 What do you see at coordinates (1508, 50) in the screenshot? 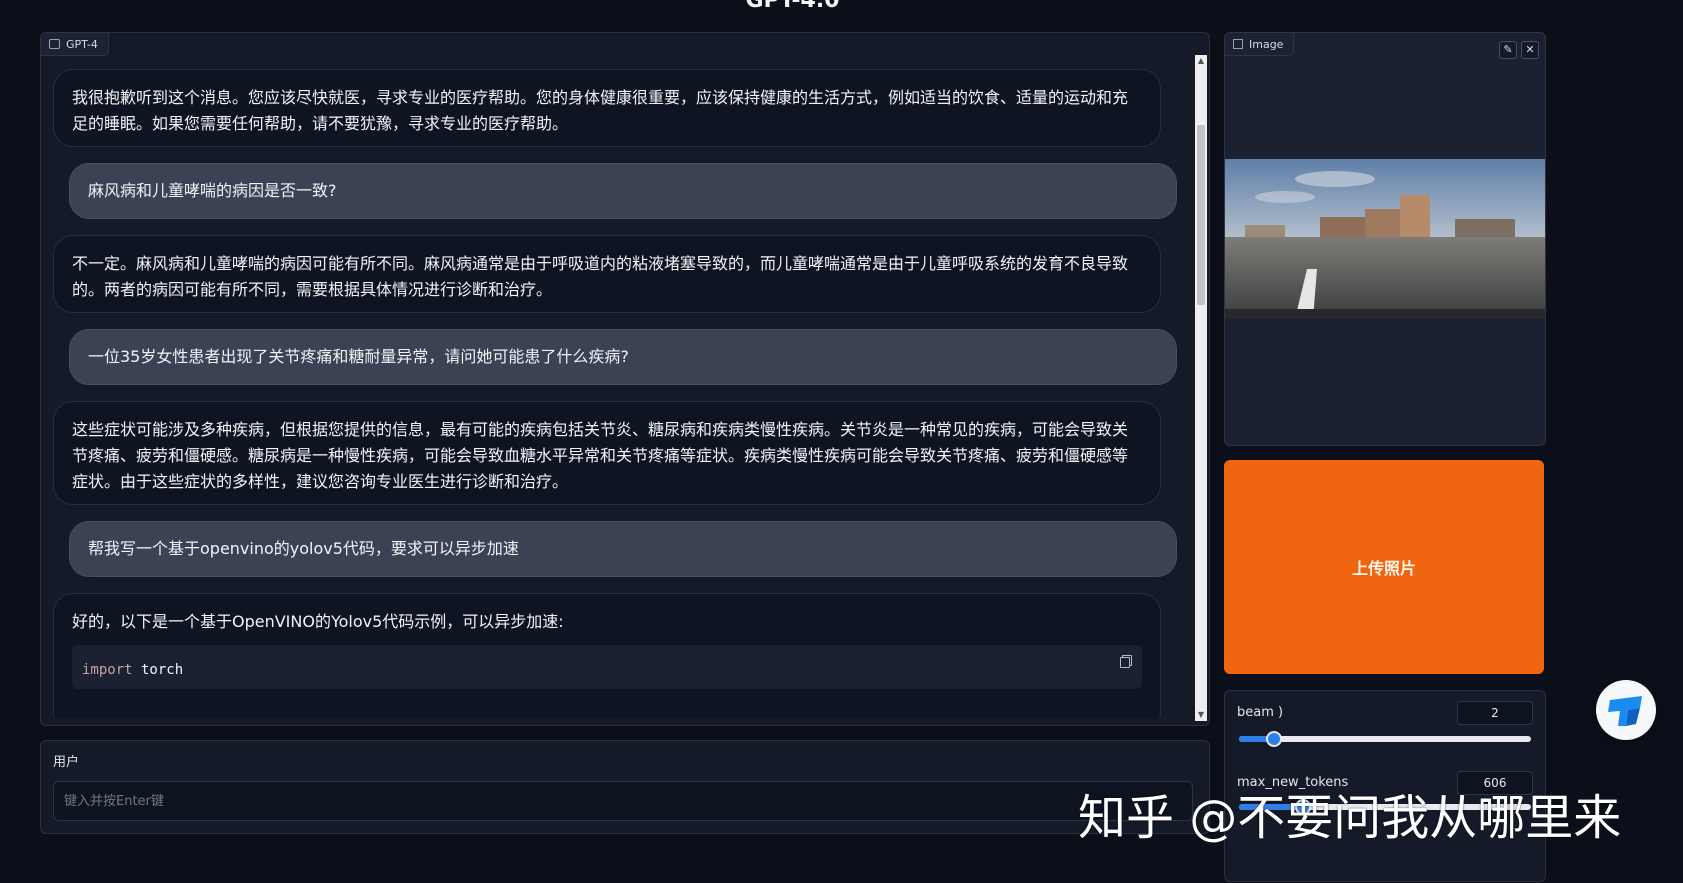
I see `pencil-icon: ✎` at bounding box center [1508, 50].